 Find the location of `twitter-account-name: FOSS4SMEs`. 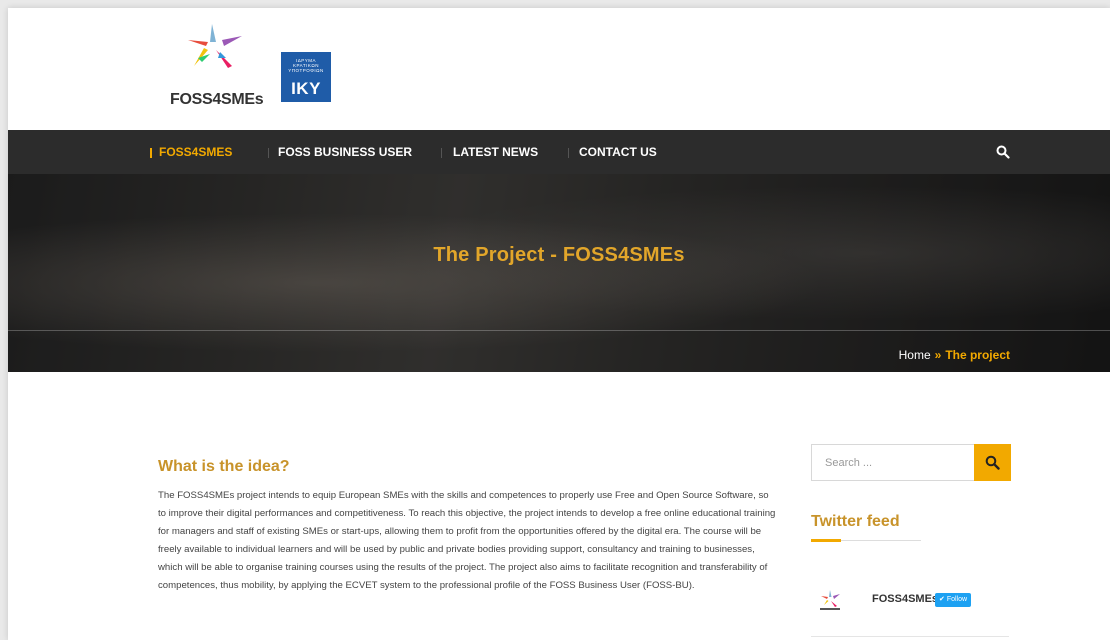

twitter-account-name: FOSS4SMEs is located at coordinates (905, 599).